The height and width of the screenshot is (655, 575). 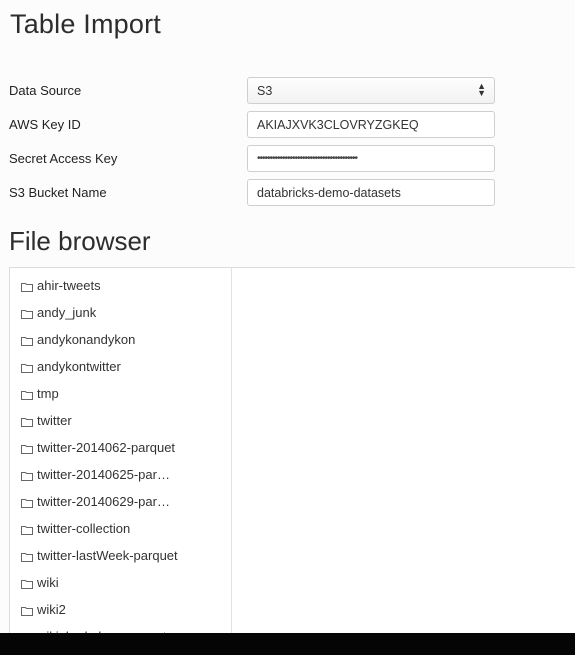 What do you see at coordinates (45, 90) in the screenshot?
I see `data-source-label: Data Source` at bounding box center [45, 90].